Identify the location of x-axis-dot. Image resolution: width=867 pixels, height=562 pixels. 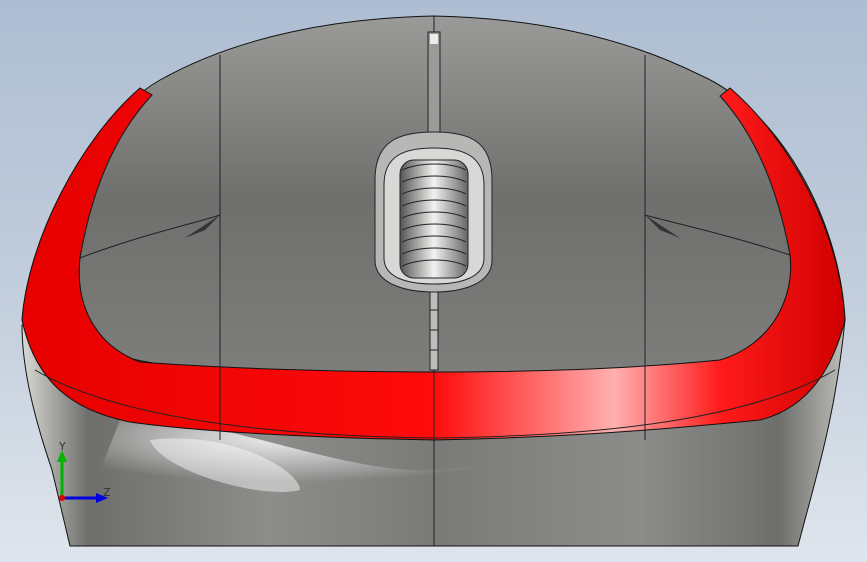
(62, 498).